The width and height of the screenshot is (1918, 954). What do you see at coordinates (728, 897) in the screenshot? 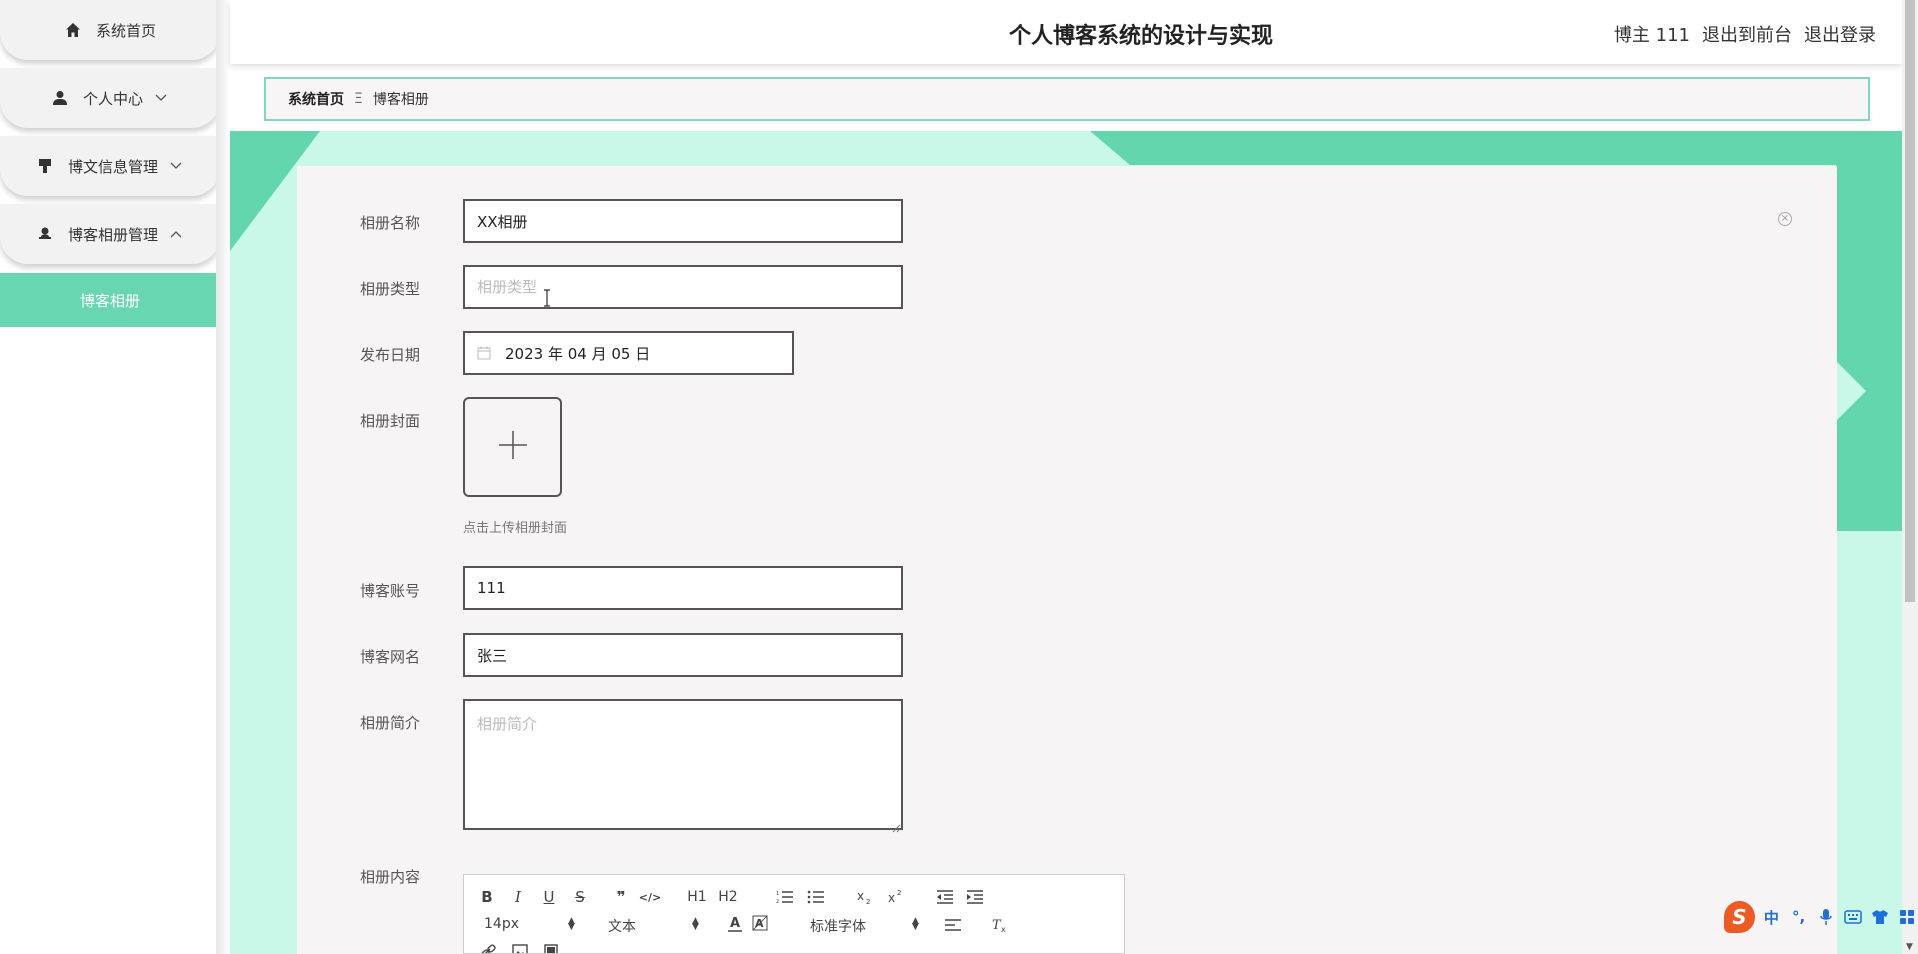
I see `header2-button: H2` at bounding box center [728, 897].